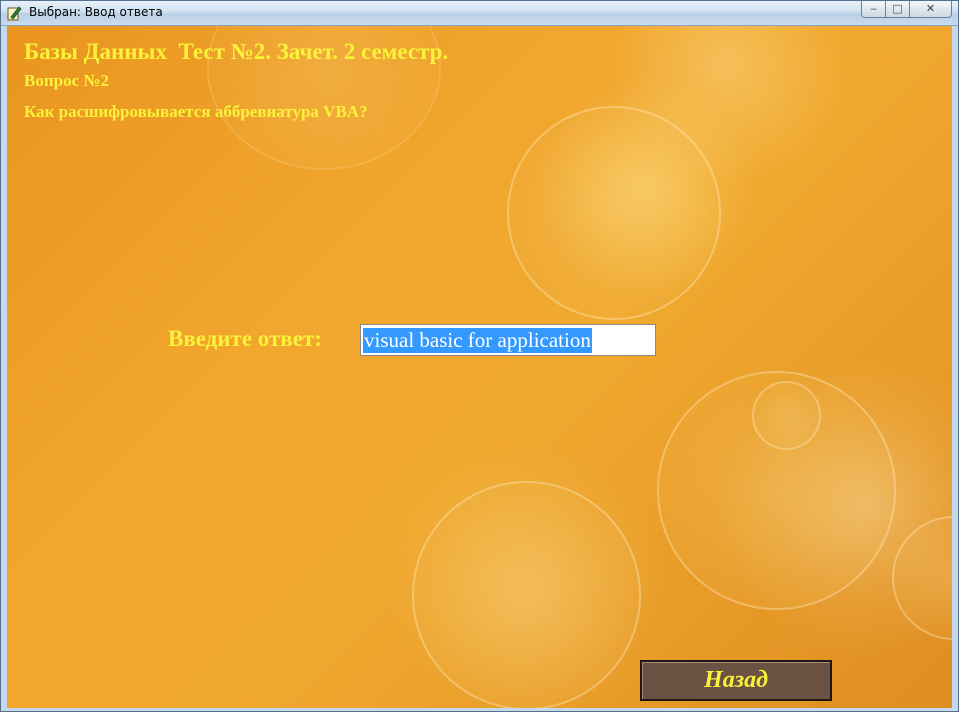 The image size is (959, 712). I want to click on answer-input: visual basic for application, so click(508, 340).